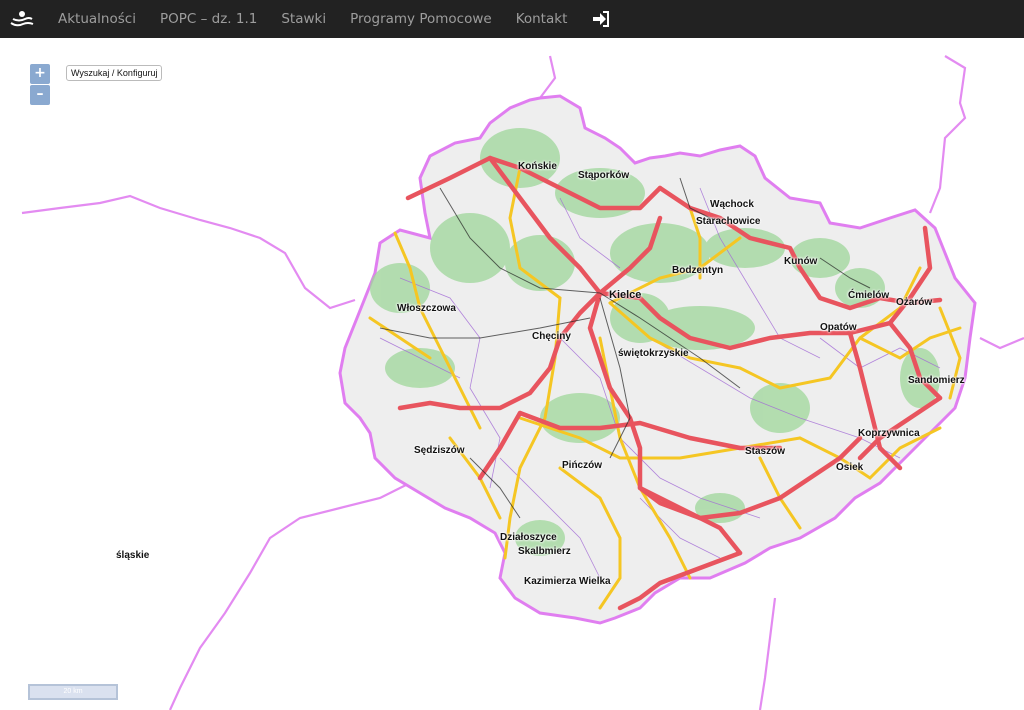 This screenshot has width=1024, height=710. What do you see at coordinates (889, 433) in the screenshot?
I see `city-label: Koprzywnica` at bounding box center [889, 433].